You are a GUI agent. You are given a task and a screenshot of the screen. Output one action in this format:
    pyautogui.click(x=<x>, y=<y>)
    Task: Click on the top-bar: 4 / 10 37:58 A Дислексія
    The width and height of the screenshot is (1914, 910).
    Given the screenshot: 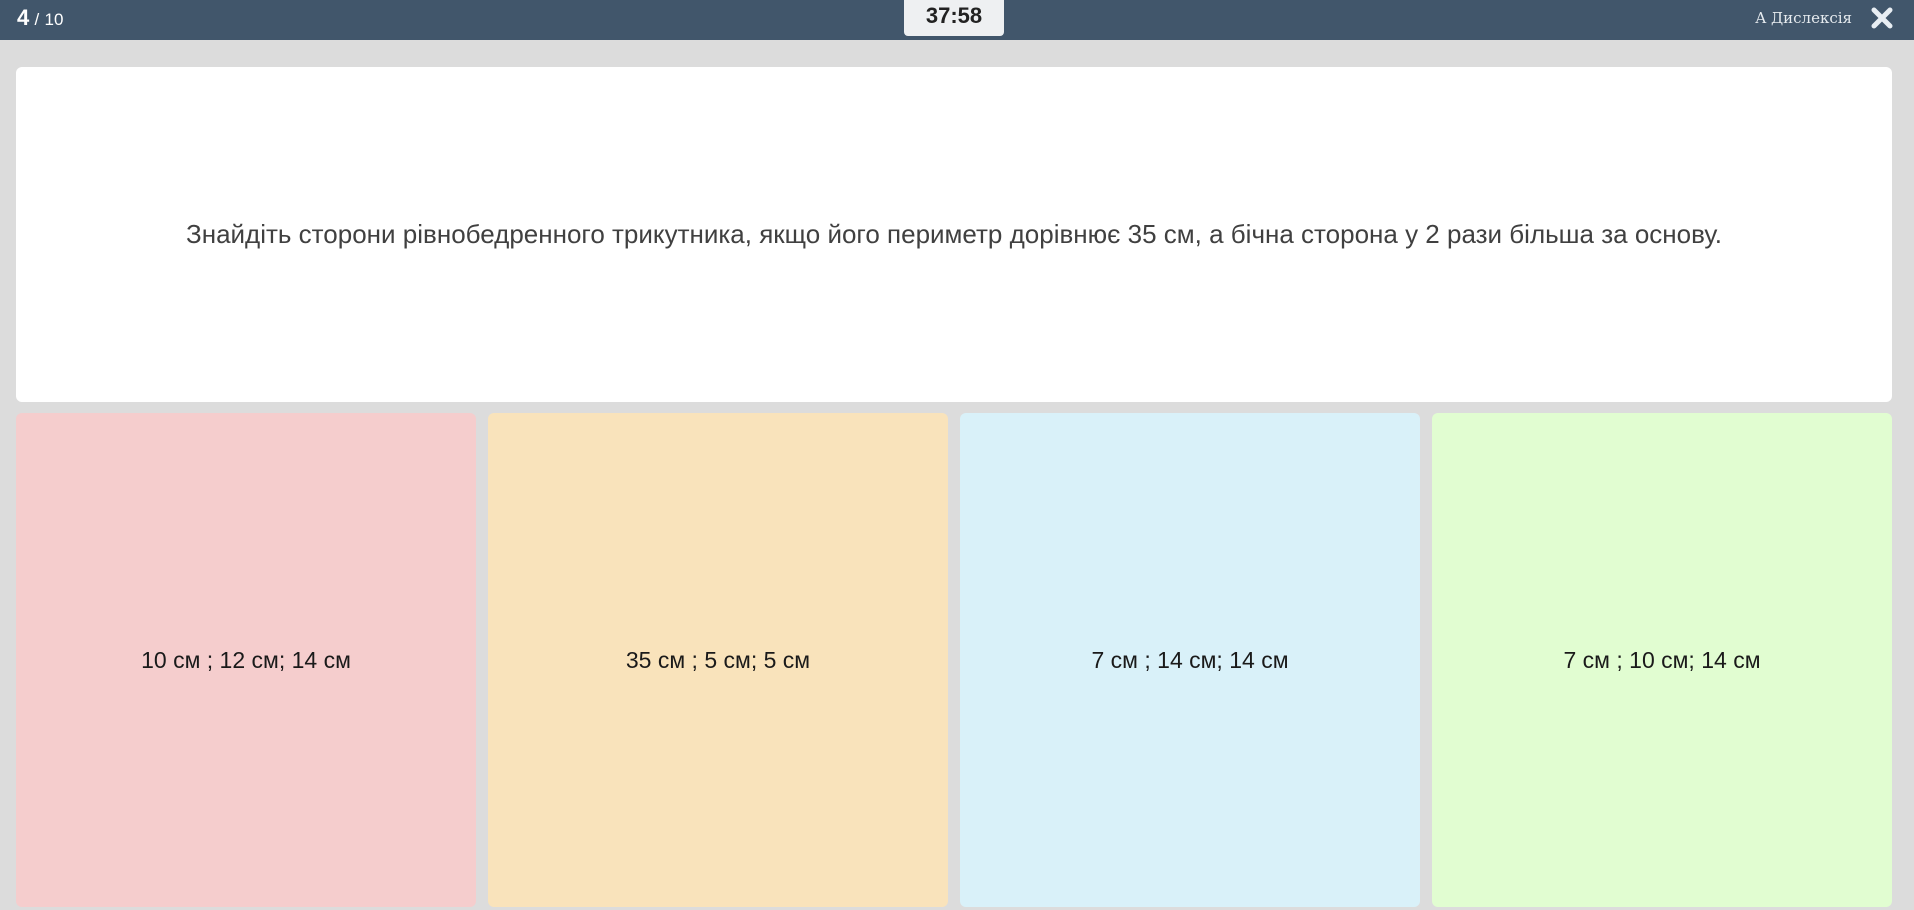 What is the action you would take?
    pyautogui.click(x=957, y=20)
    